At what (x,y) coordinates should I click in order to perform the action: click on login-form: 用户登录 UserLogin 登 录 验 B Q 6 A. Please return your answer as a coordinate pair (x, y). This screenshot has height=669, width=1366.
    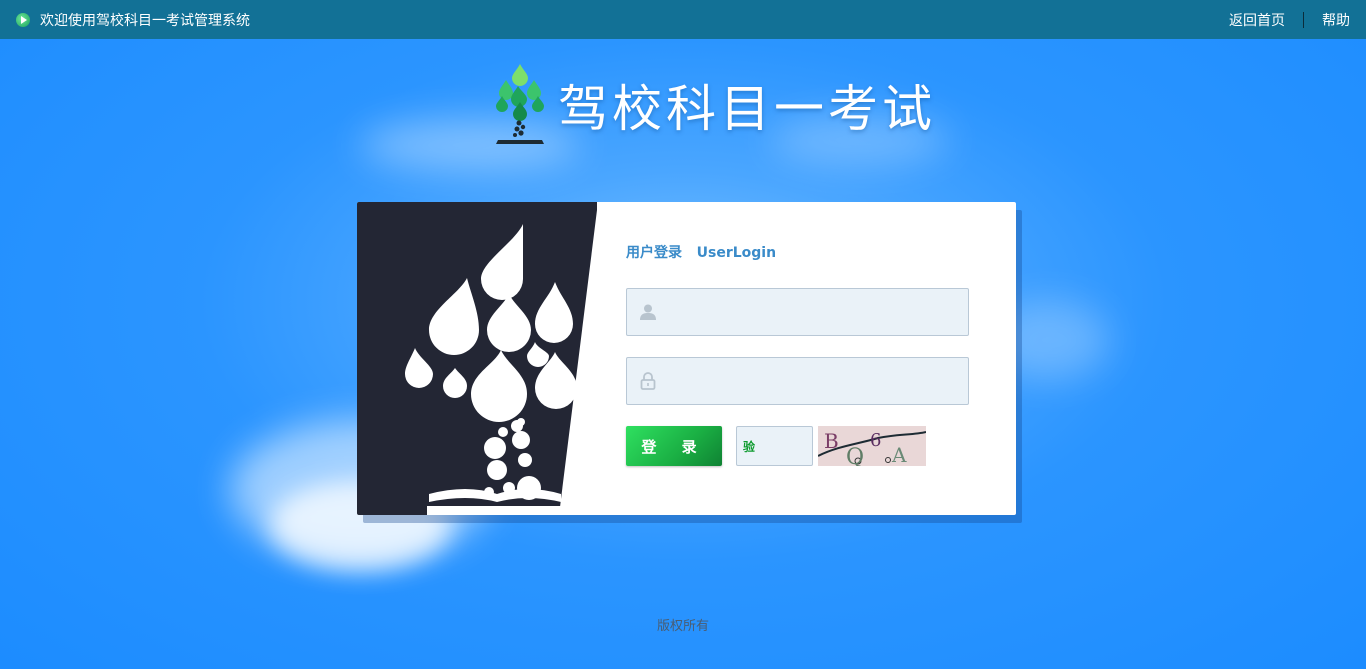
    Looking at the image, I should click on (806, 354).